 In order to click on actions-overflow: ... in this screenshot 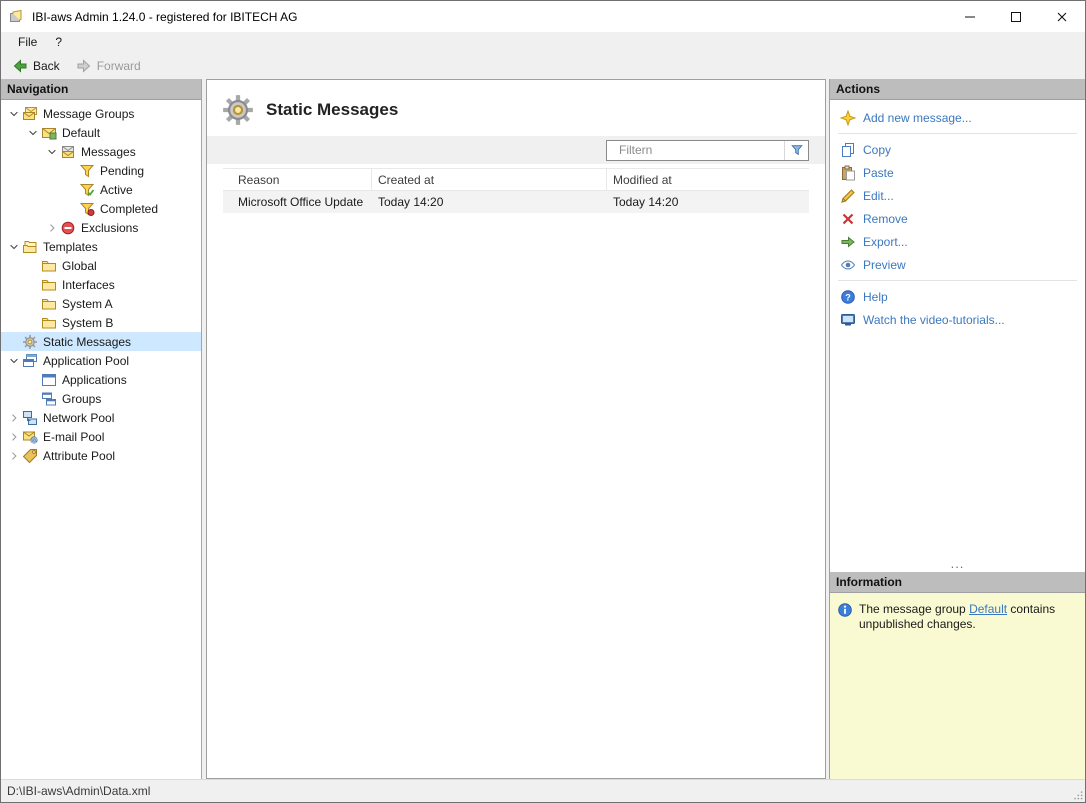, I will do `click(957, 564)`.